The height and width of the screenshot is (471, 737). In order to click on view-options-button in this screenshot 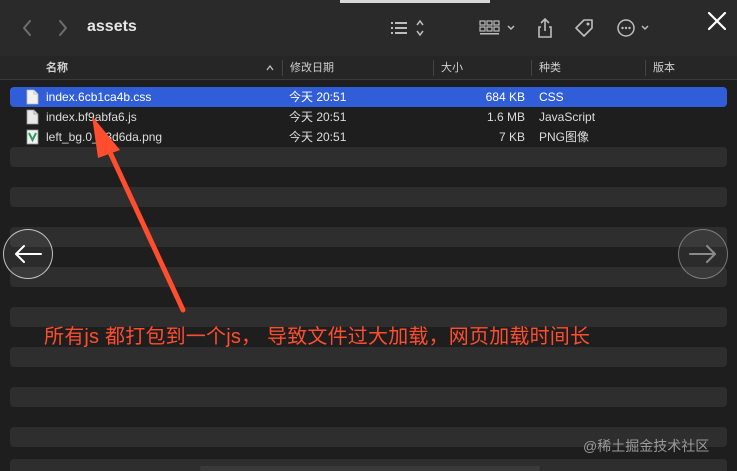, I will do `click(408, 28)`.